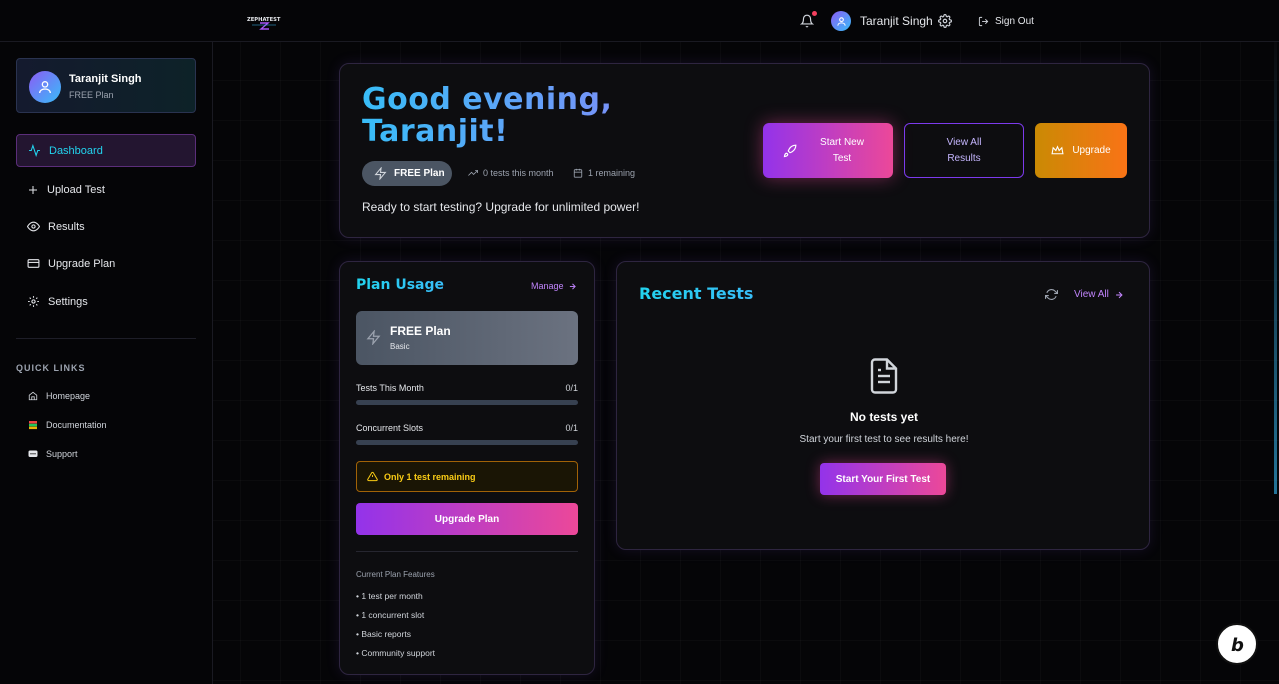 The width and height of the screenshot is (1279, 684). What do you see at coordinates (578, 173) in the screenshot?
I see `calendar-icon` at bounding box center [578, 173].